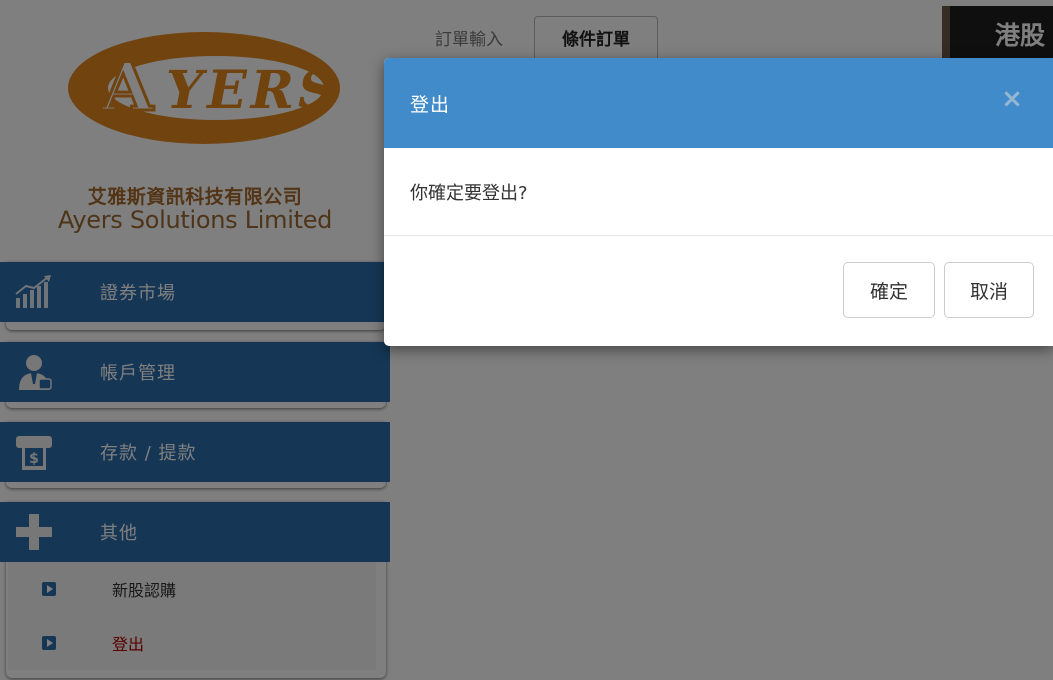  Describe the element at coordinates (718, 192) in the screenshot. I see `dialog-body: 你確定要登出?` at that location.